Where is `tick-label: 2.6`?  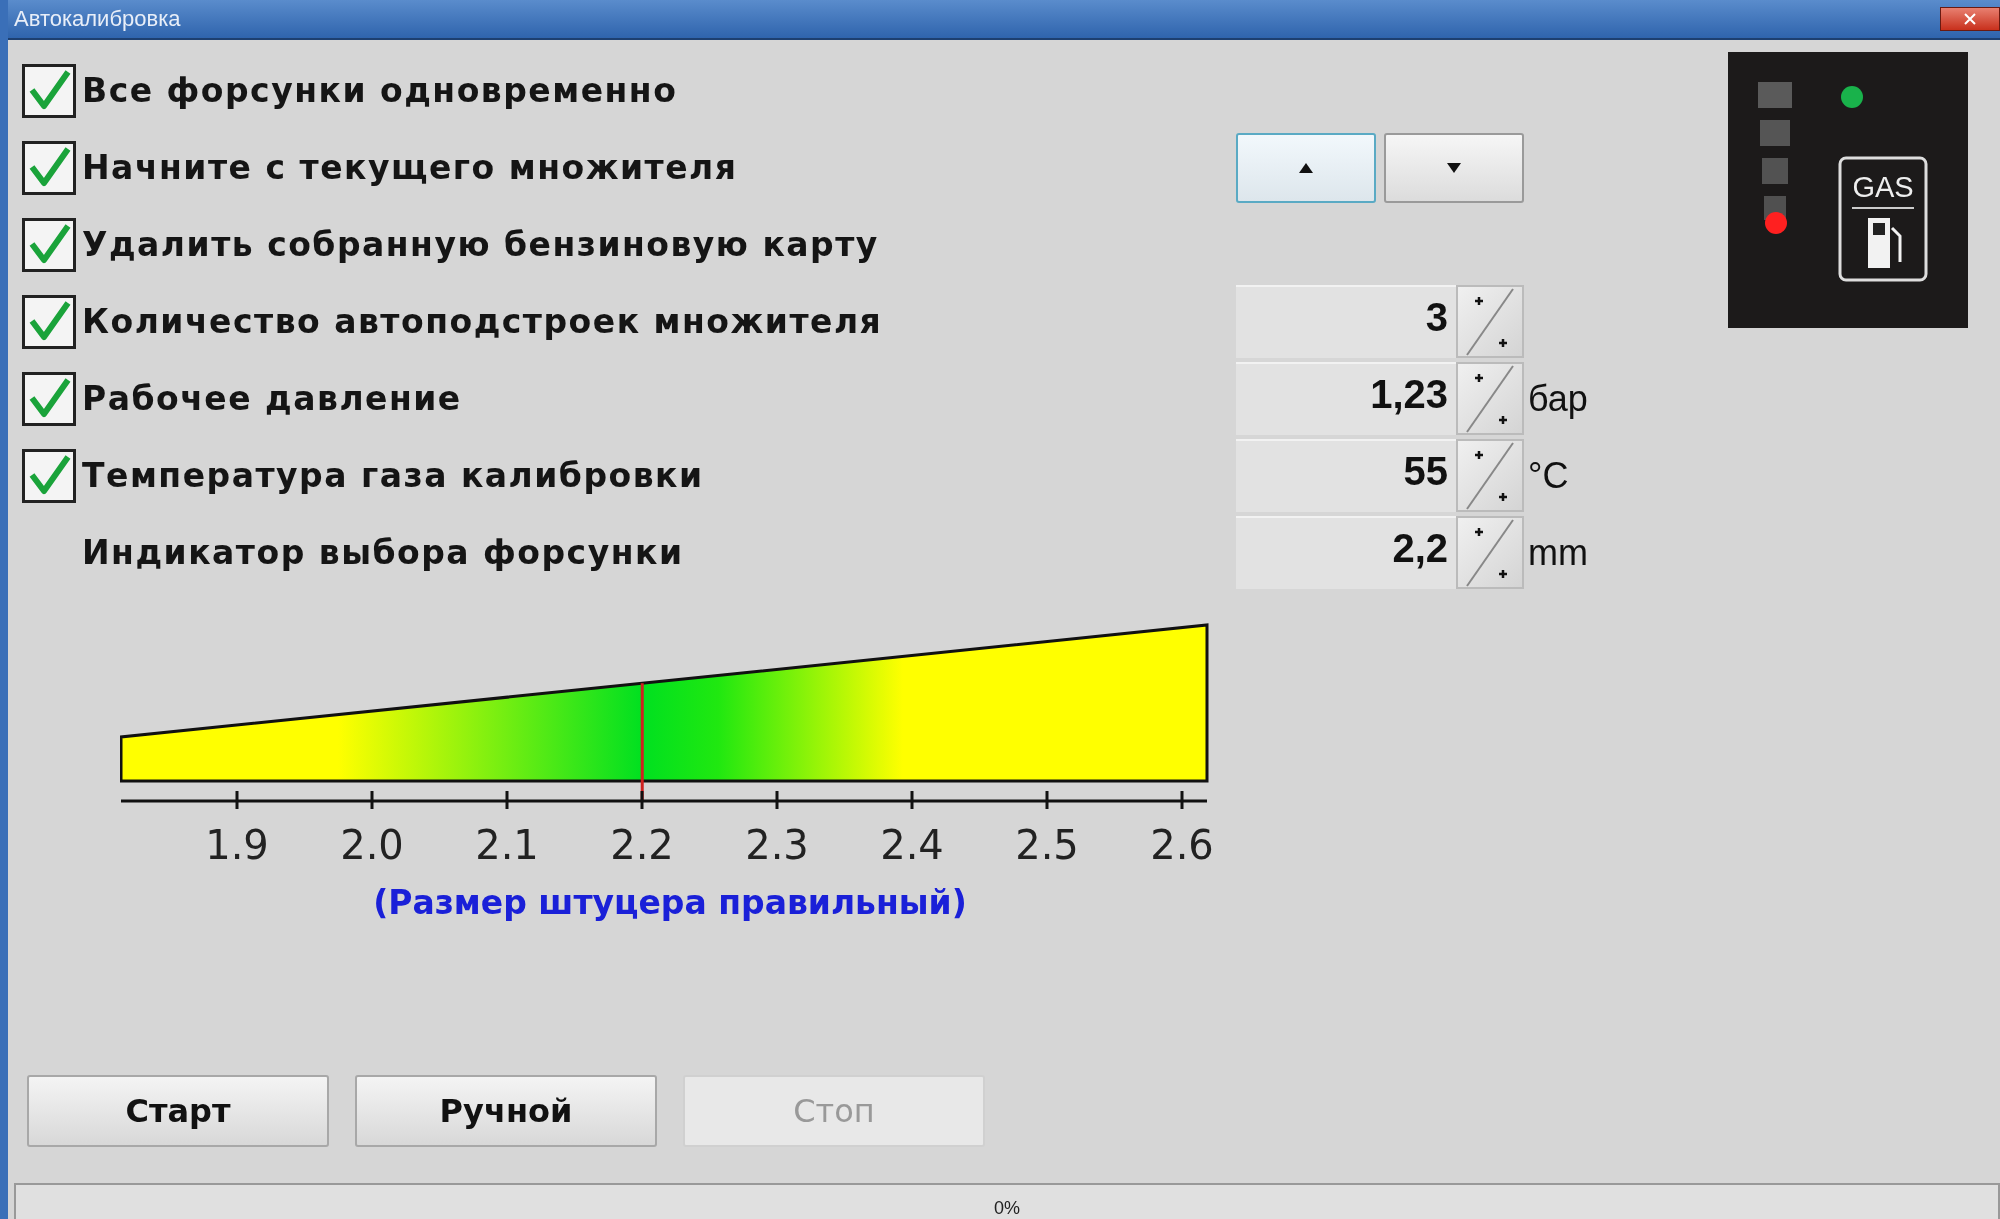
tick-label: 2.6 is located at coordinates (1182, 845).